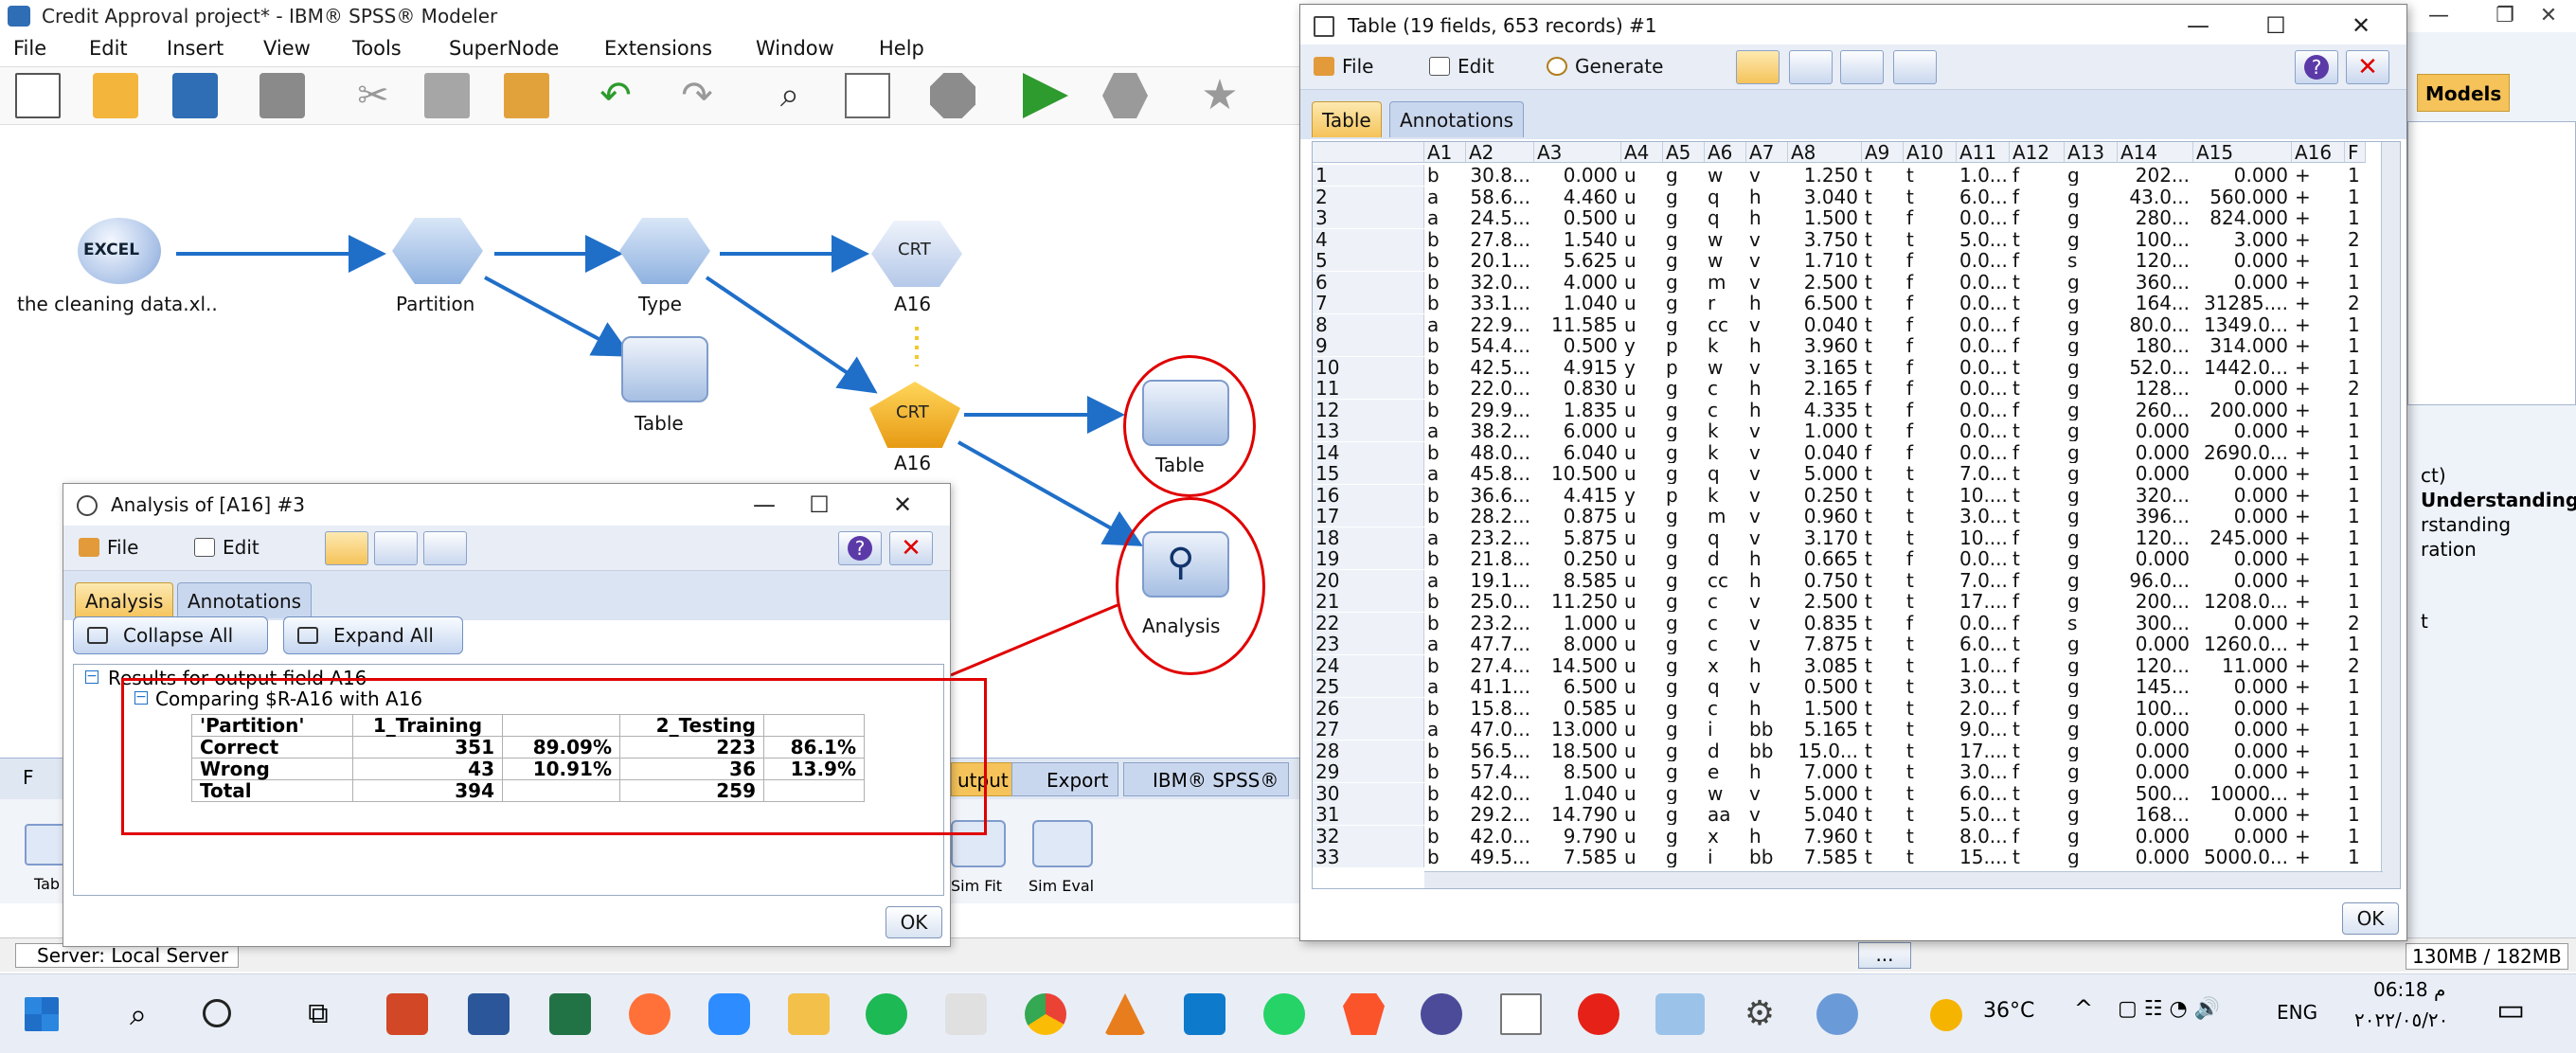  I want to click on palette-tab-f: F, so click(28, 777).